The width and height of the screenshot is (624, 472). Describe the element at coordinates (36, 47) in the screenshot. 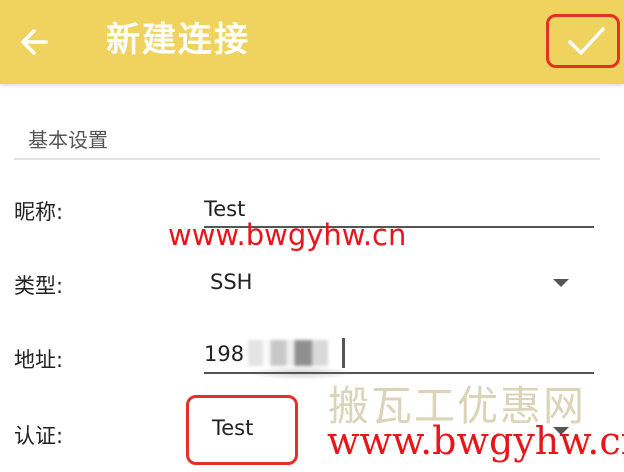

I see `arrow-left-icon` at that location.